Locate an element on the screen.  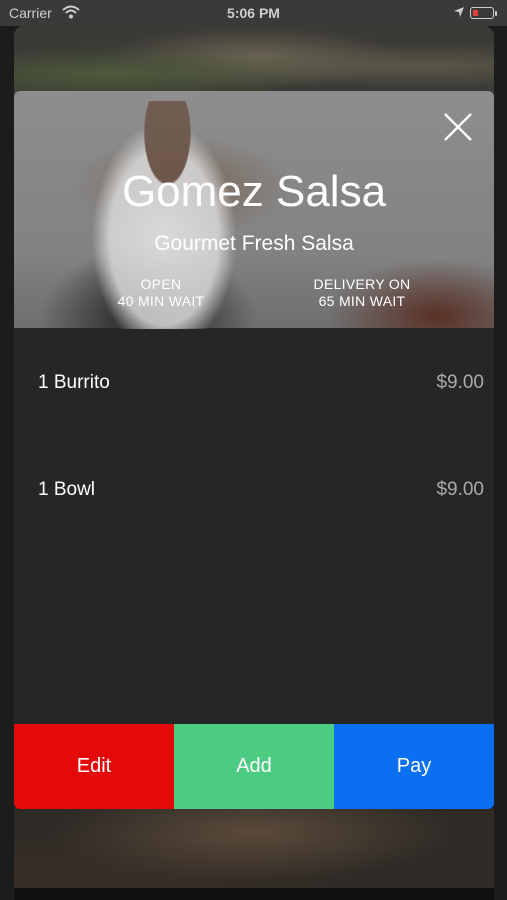
background-pizza-image is located at coordinates (254, 849).